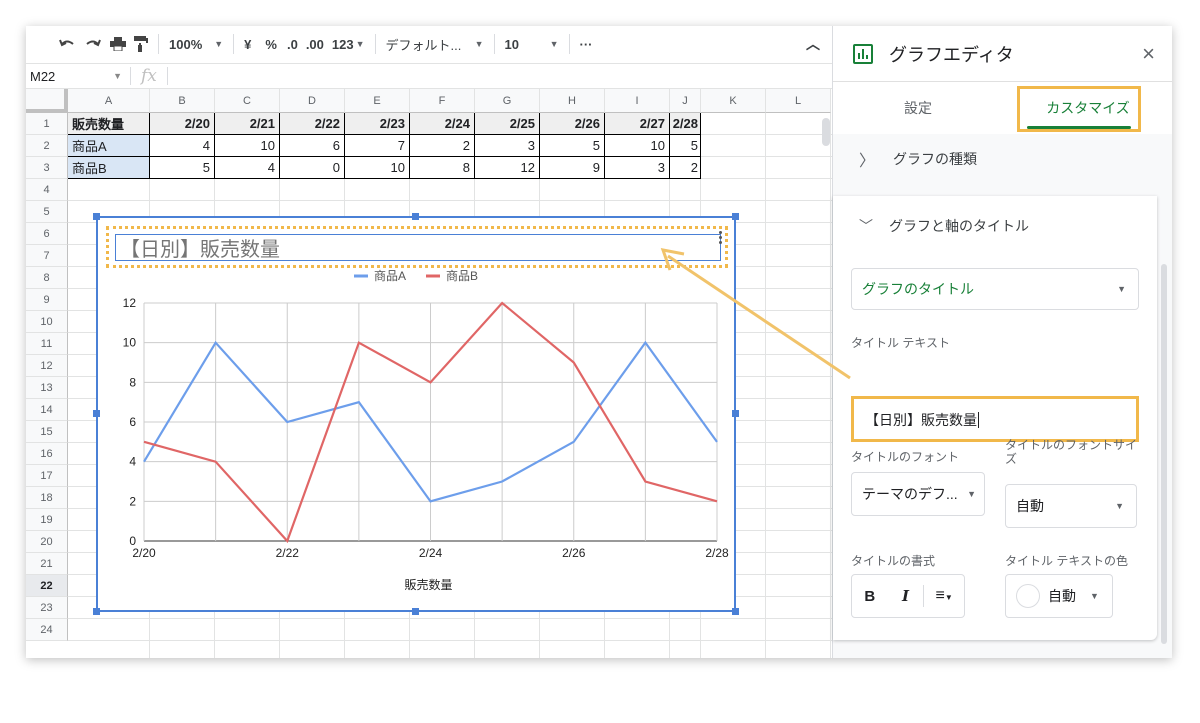 This screenshot has height=723, width=1200. I want to click on table-cell: 商品A, so click(109, 146).